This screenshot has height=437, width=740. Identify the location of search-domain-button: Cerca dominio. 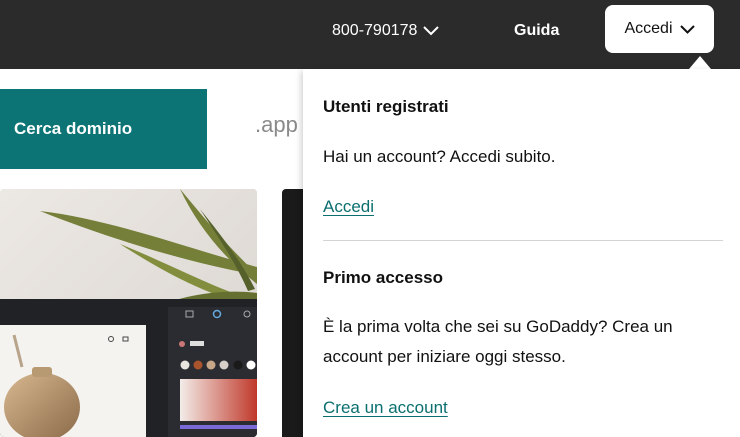
(103, 129).